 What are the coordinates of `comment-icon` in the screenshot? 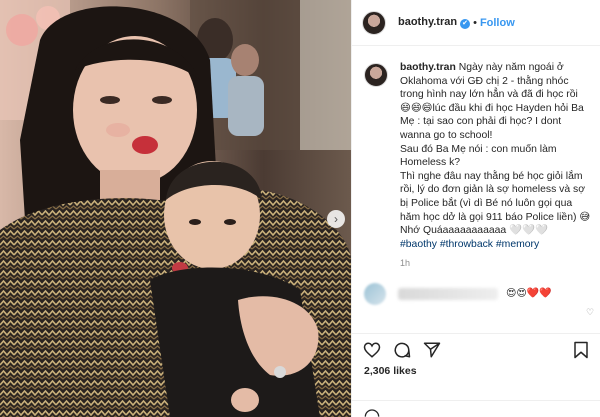 It's located at (402, 350).